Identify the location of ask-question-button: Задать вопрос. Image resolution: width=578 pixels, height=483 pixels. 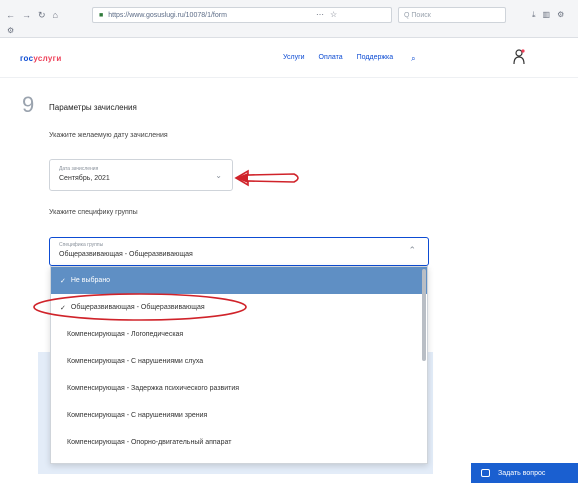
(524, 473).